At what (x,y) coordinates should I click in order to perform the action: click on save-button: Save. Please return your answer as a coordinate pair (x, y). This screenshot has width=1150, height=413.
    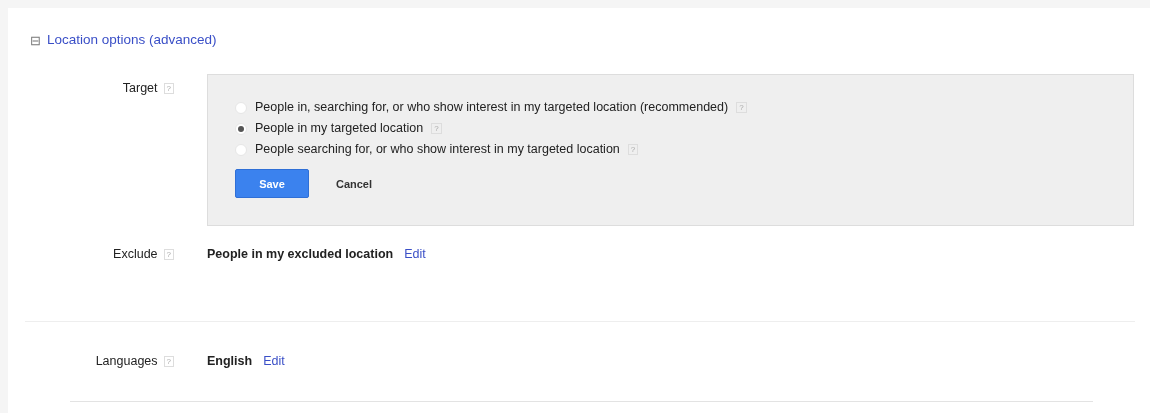
    Looking at the image, I should click on (272, 184).